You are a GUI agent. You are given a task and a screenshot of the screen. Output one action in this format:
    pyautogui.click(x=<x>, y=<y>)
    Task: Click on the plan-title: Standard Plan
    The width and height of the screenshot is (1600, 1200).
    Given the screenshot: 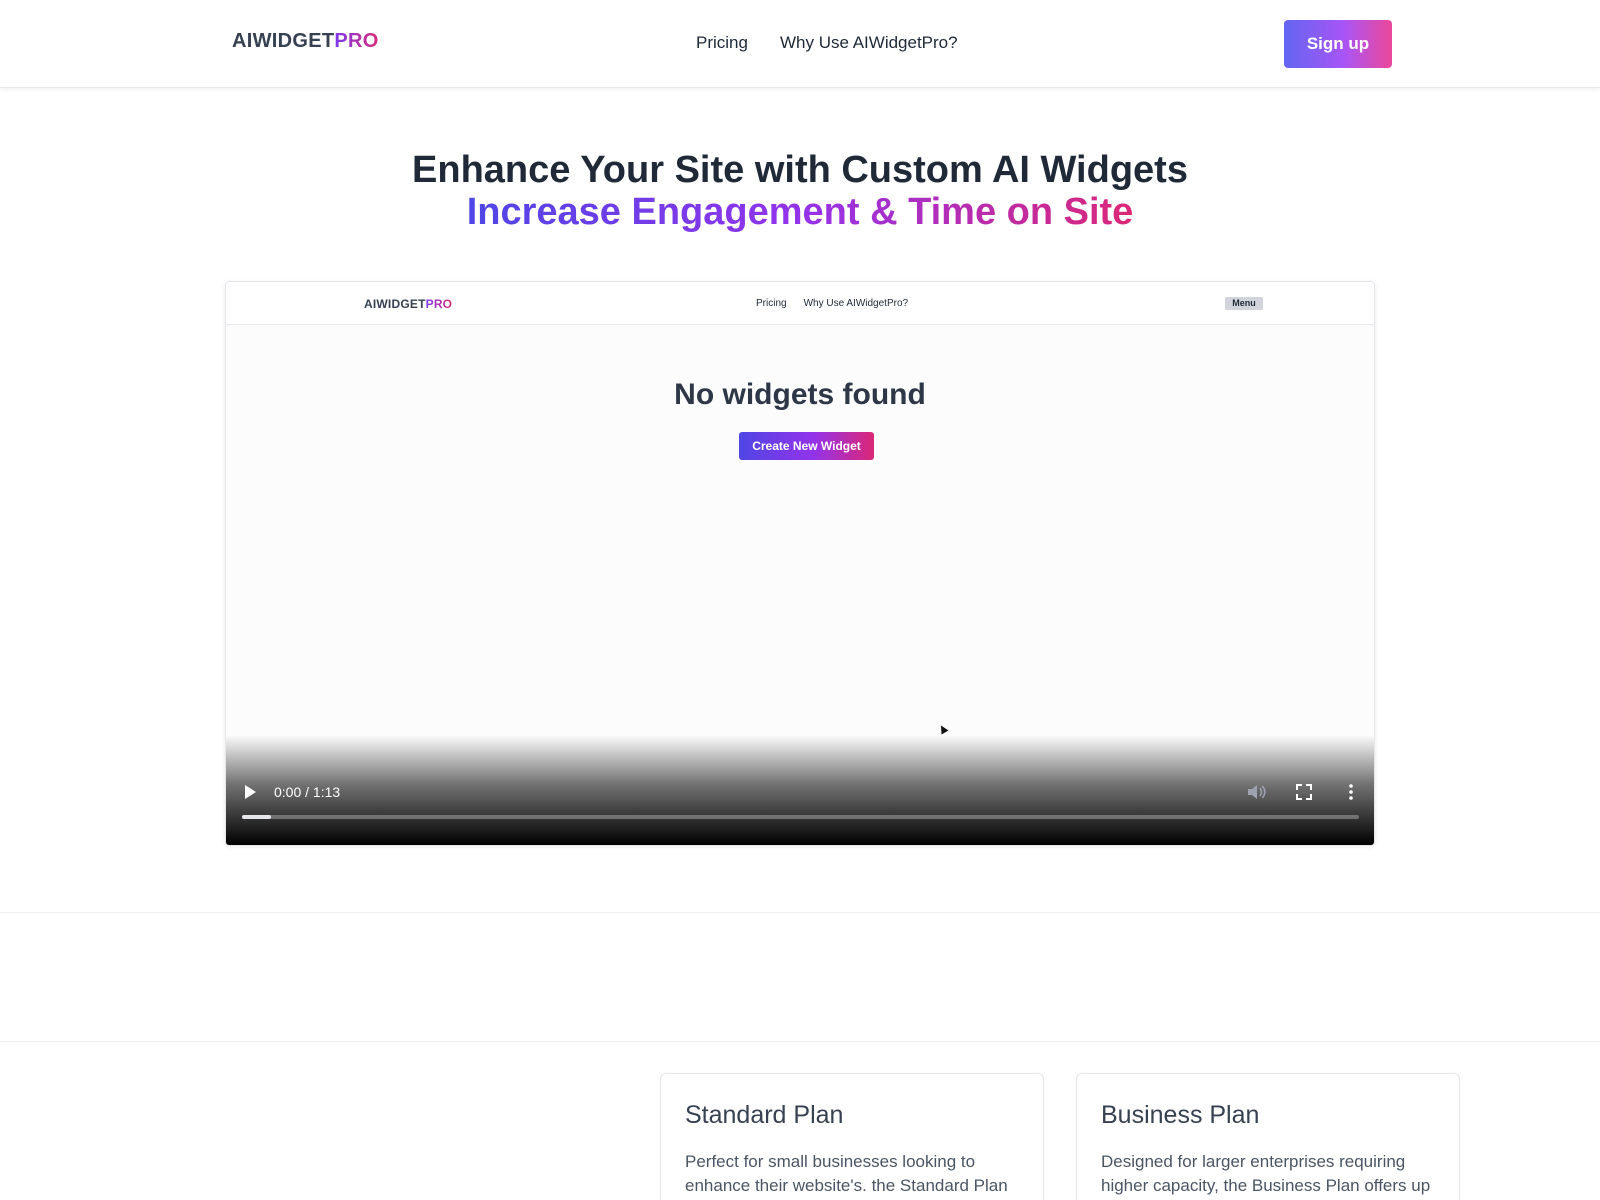 What is the action you would take?
    pyautogui.click(x=764, y=1115)
    